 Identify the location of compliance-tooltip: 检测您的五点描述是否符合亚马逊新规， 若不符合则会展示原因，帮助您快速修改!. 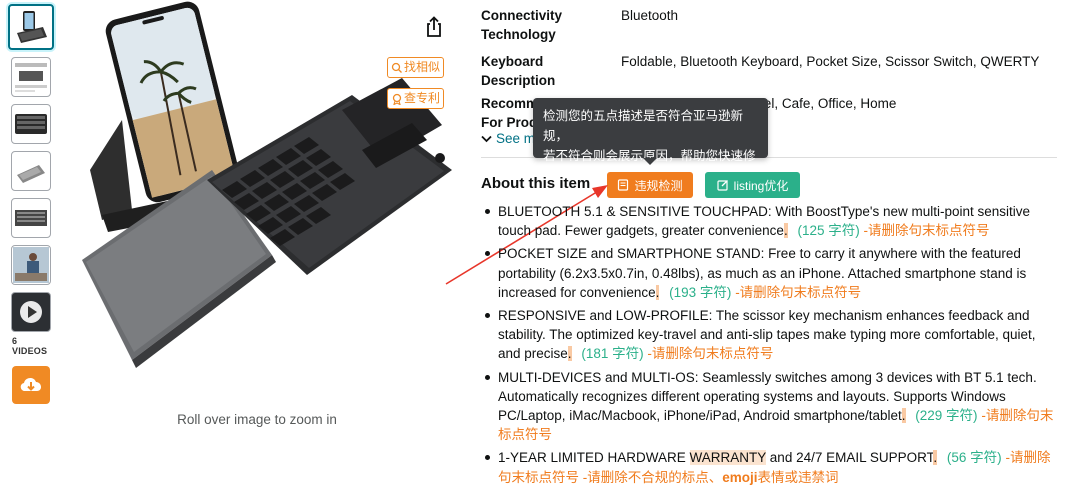
(650, 140).